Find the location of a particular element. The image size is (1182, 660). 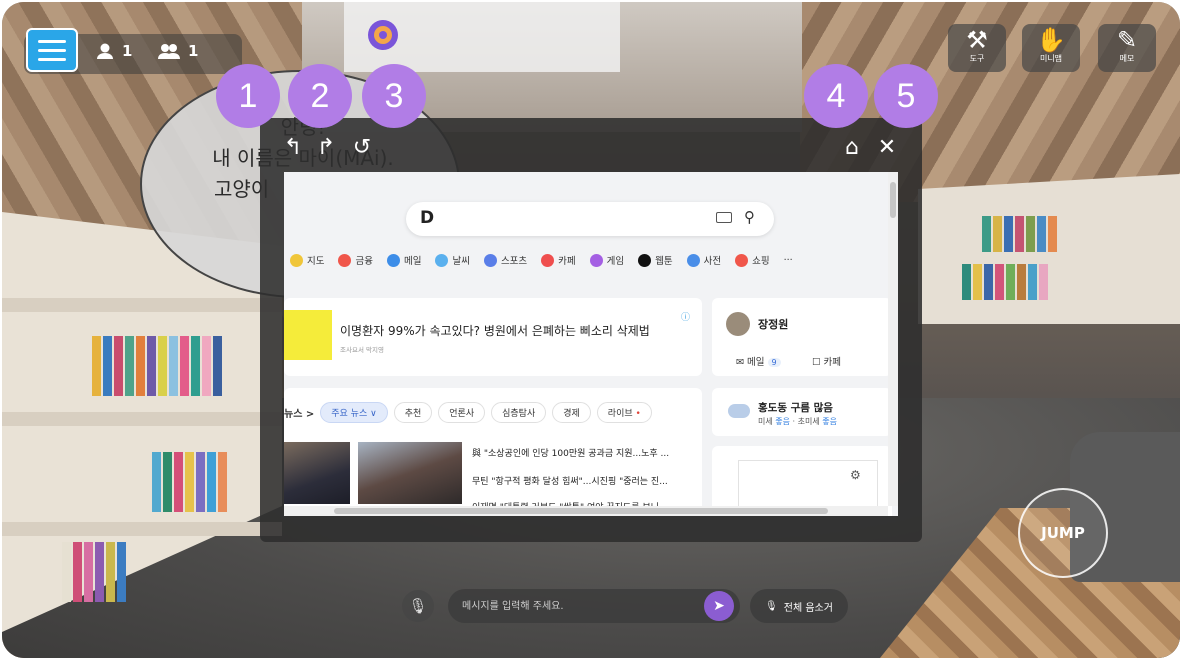

weather-card: 홍도동 구름 많음 미세 좋음 · 초미세 좋음 is located at coordinates (802, 412).